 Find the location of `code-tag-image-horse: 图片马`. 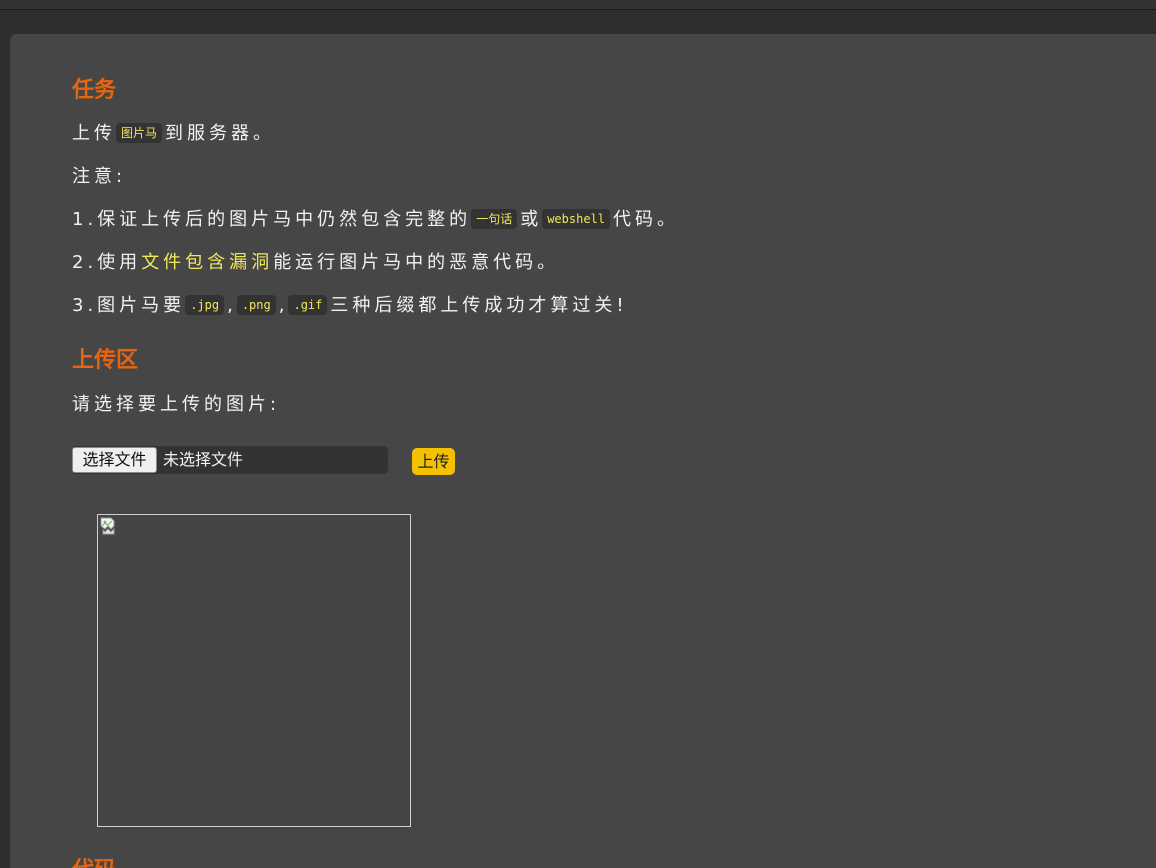

code-tag-image-horse: 图片马 is located at coordinates (139, 133).